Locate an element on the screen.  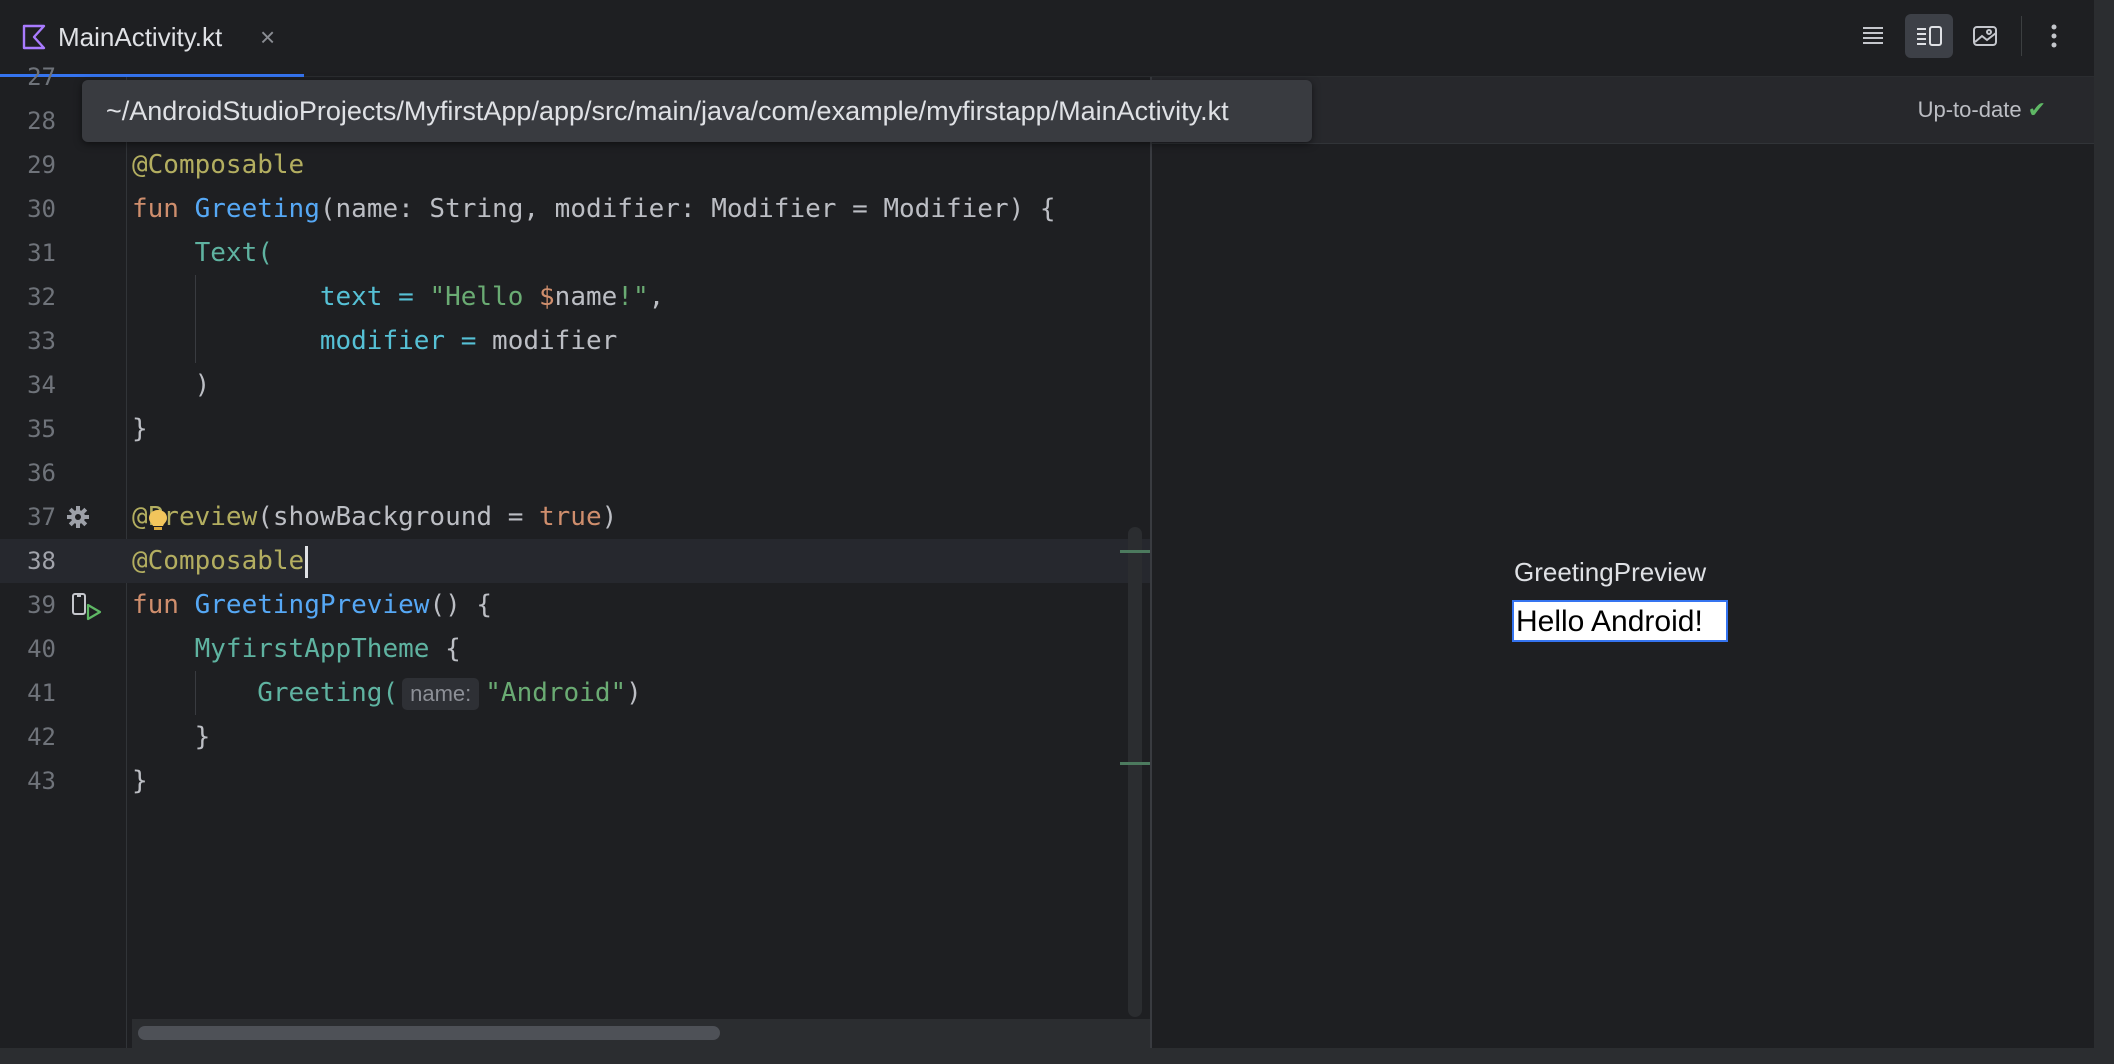
code-text: Text( is located at coordinates (233, 253).